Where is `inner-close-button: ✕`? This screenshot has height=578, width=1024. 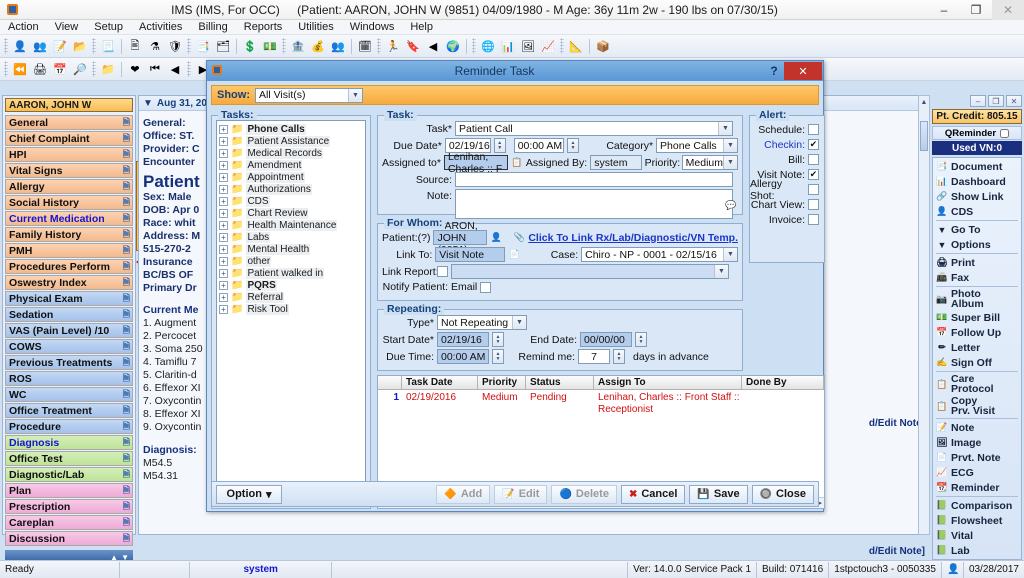 inner-close-button: ✕ is located at coordinates (1014, 101).